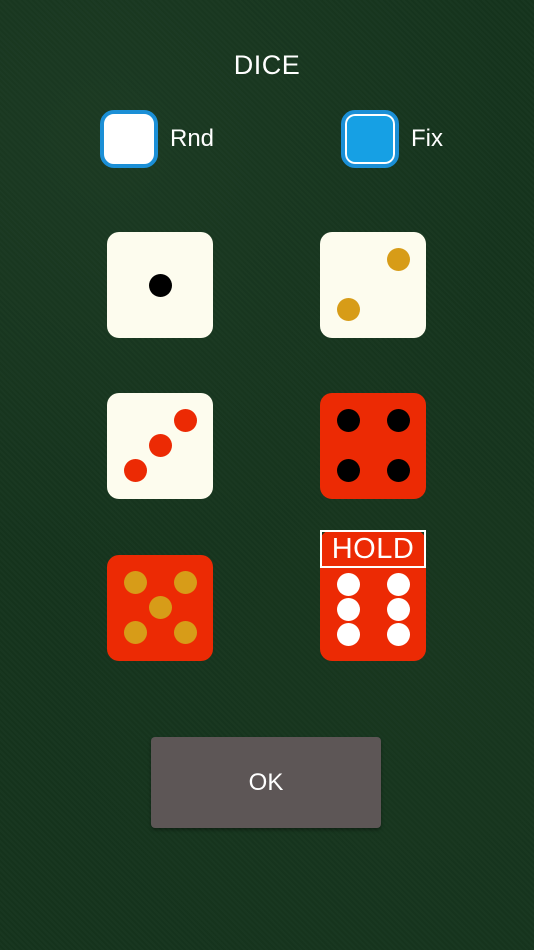  Describe the element at coordinates (266, 782) in the screenshot. I see `ok-button: OK` at that location.